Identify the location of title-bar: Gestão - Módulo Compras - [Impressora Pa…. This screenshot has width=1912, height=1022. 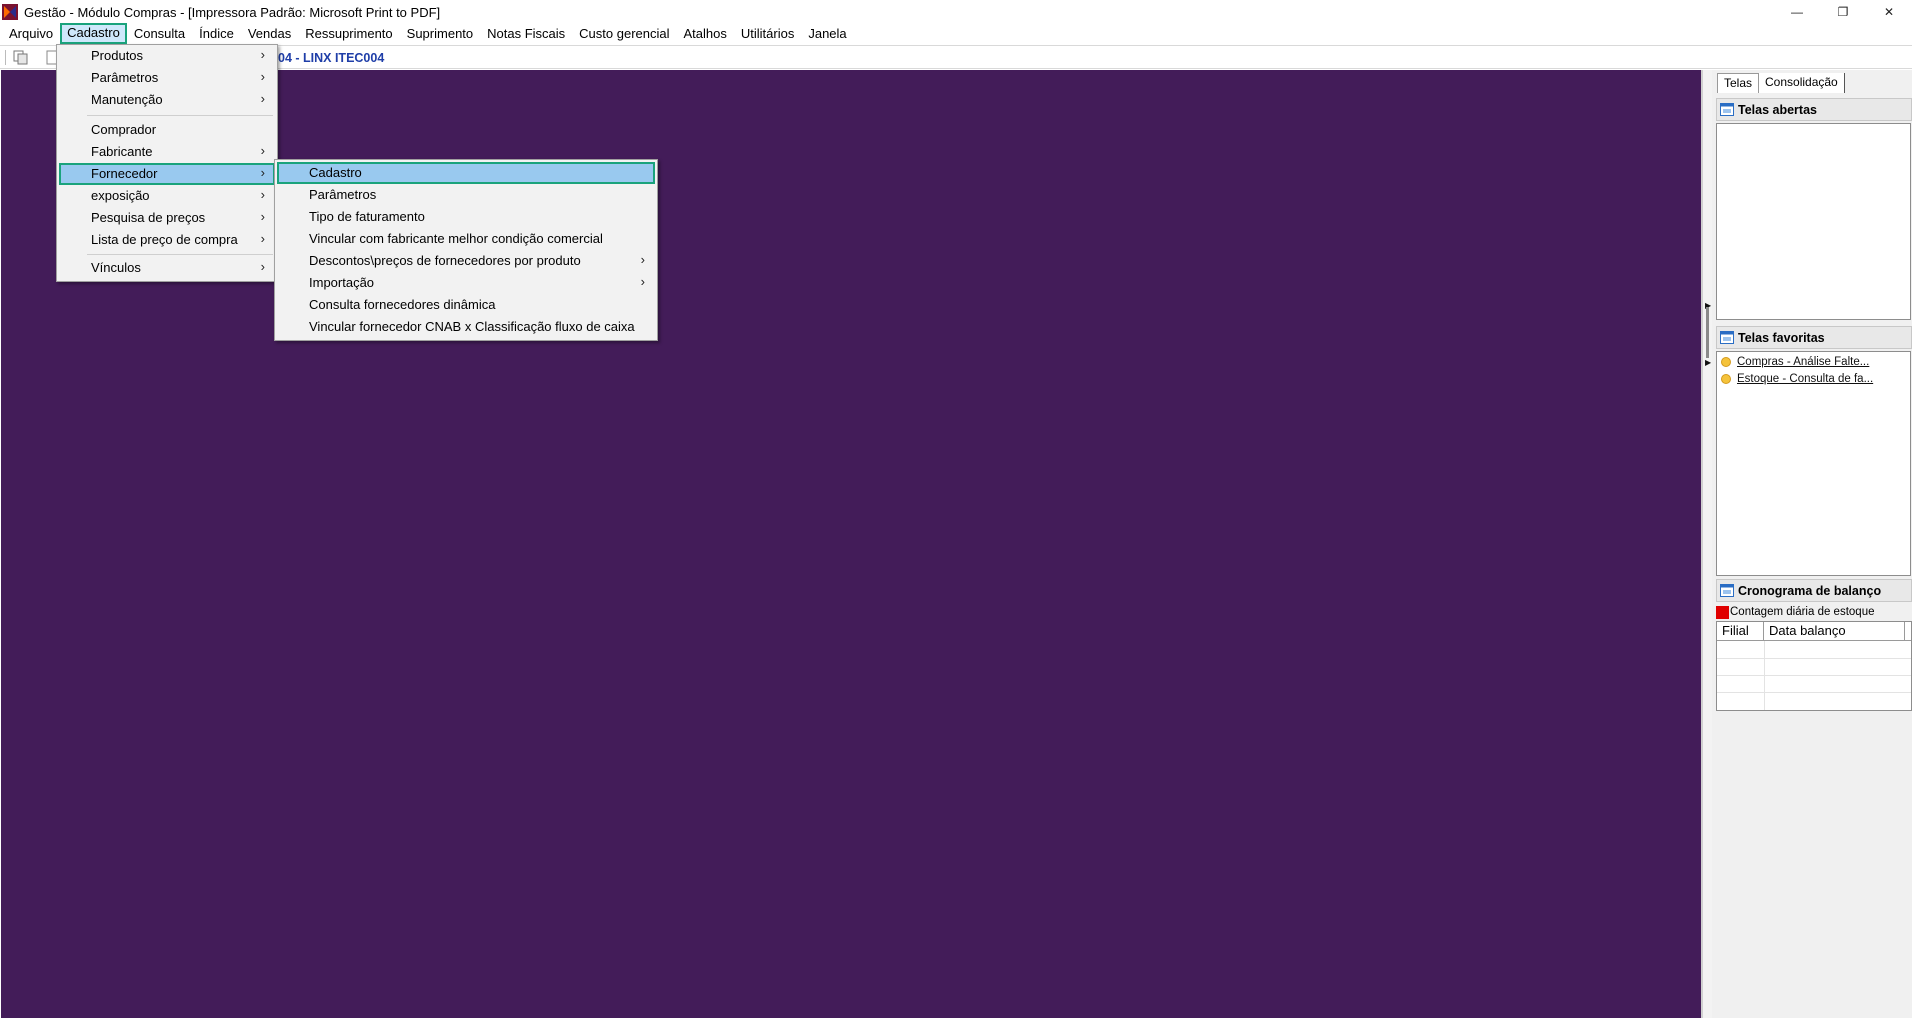
(956, 12).